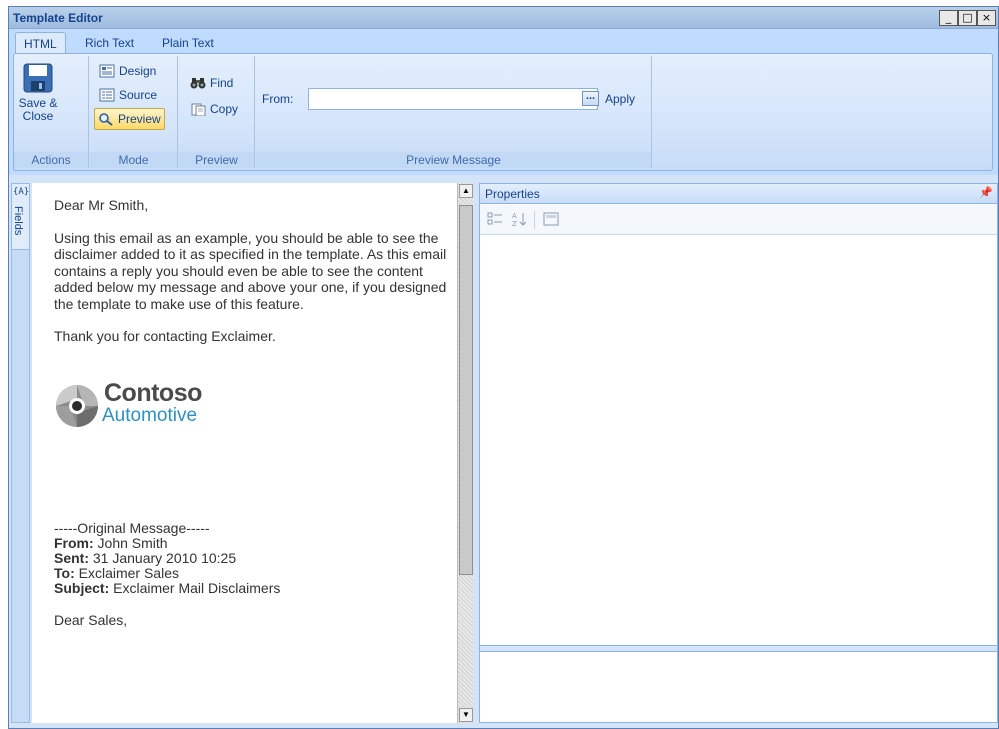 Image resolution: width=999 pixels, height=729 pixels. Describe the element at coordinates (130, 542) in the screenshot. I see `original-from-value: John Smith` at that location.